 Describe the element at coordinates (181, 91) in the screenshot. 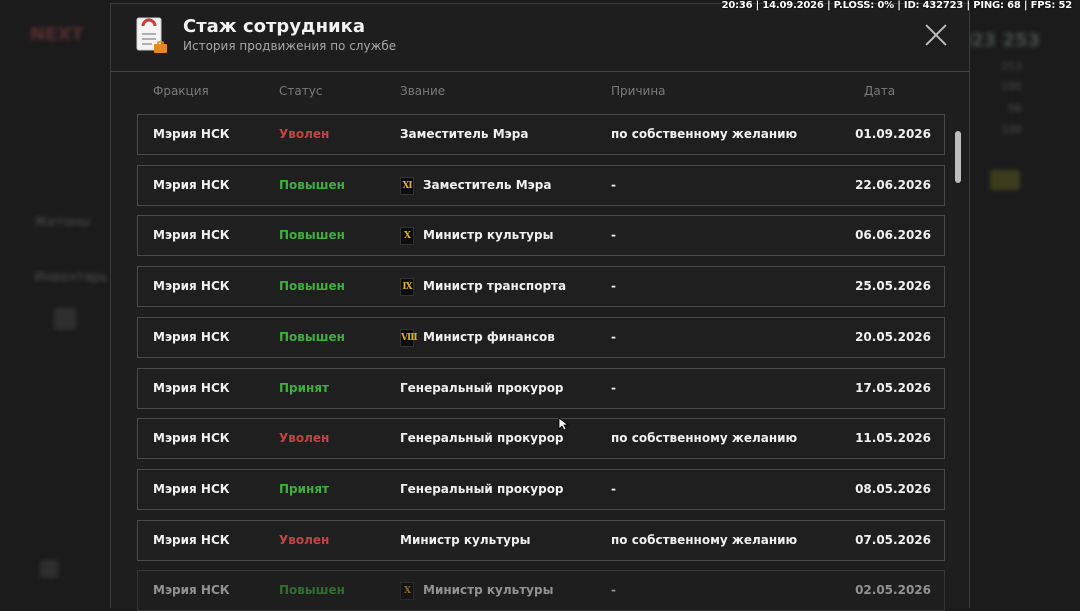

I see `column-header-faction: Фракция` at that location.